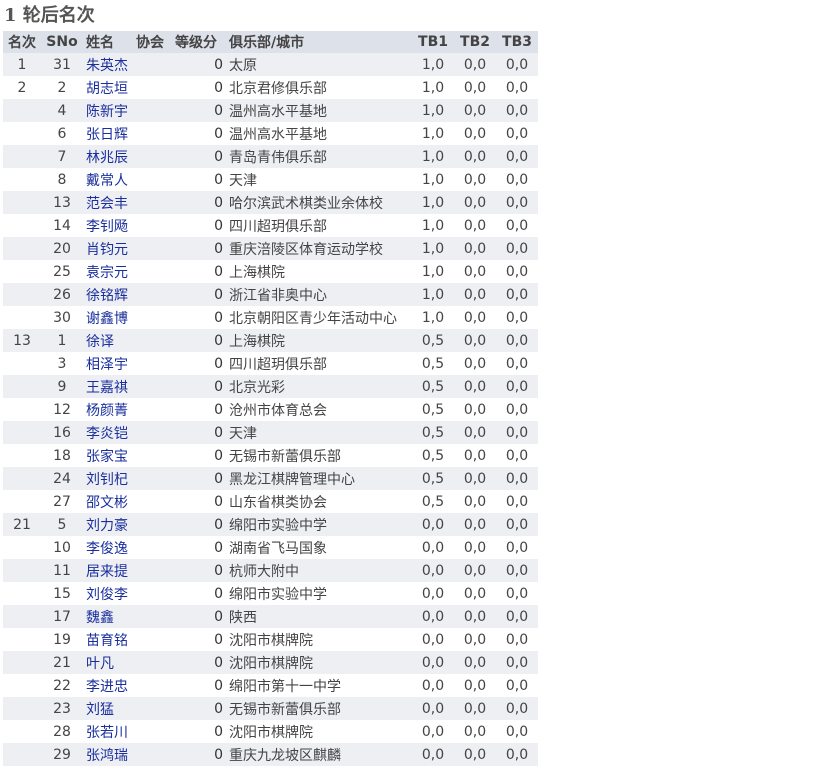  Describe the element at coordinates (22, 524) in the screenshot. I see `rank-cell: 21` at that location.